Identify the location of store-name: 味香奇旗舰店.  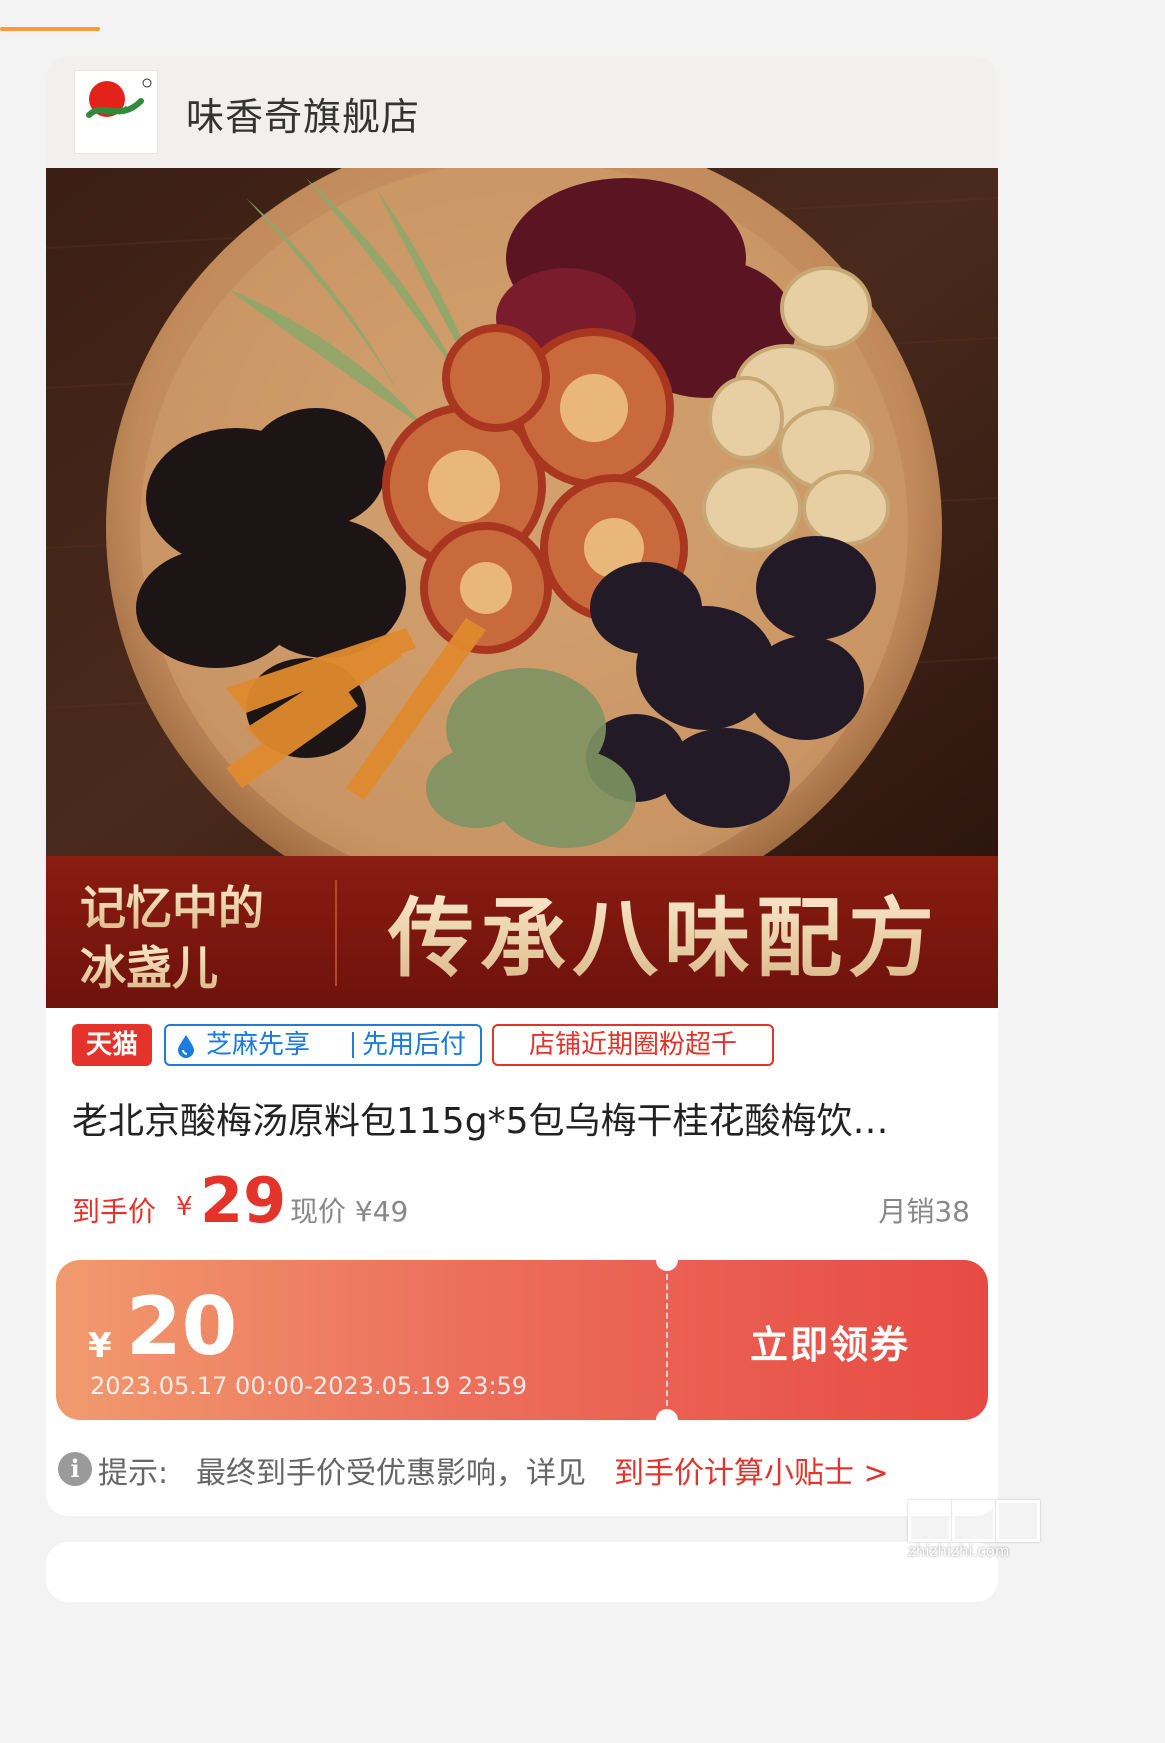
(303, 113).